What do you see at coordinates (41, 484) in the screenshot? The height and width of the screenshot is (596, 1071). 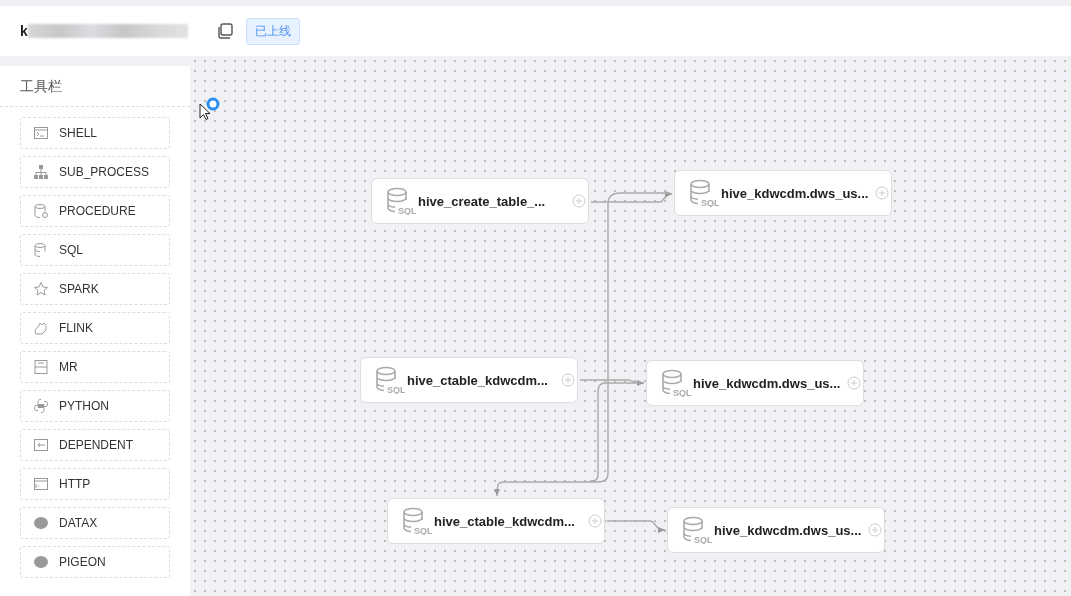 I see `http-icon` at bounding box center [41, 484].